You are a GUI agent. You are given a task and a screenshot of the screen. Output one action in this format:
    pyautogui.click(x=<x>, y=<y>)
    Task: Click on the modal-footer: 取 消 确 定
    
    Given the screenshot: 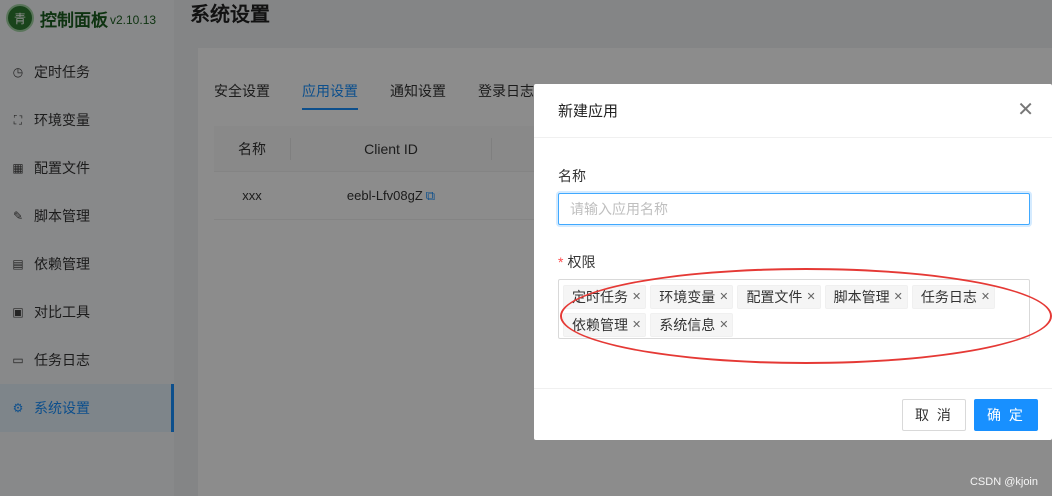 What is the action you would take?
    pyautogui.click(x=793, y=414)
    